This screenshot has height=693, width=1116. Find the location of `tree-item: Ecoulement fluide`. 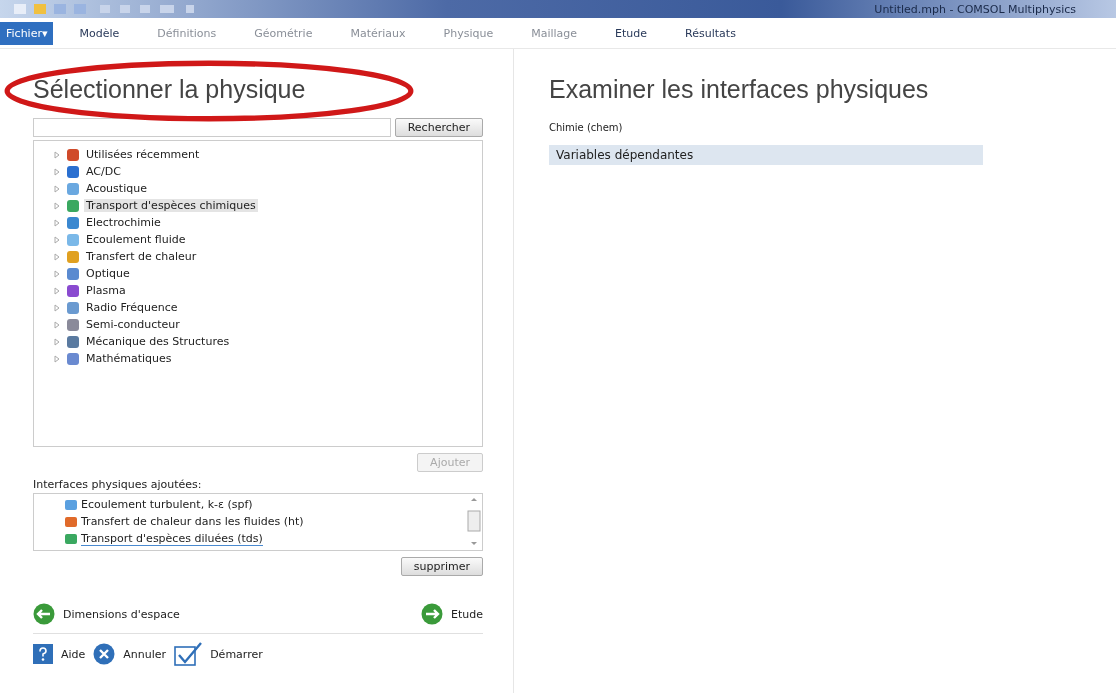

tree-item: Ecoulement fluide is located at coordinates (136, 239).